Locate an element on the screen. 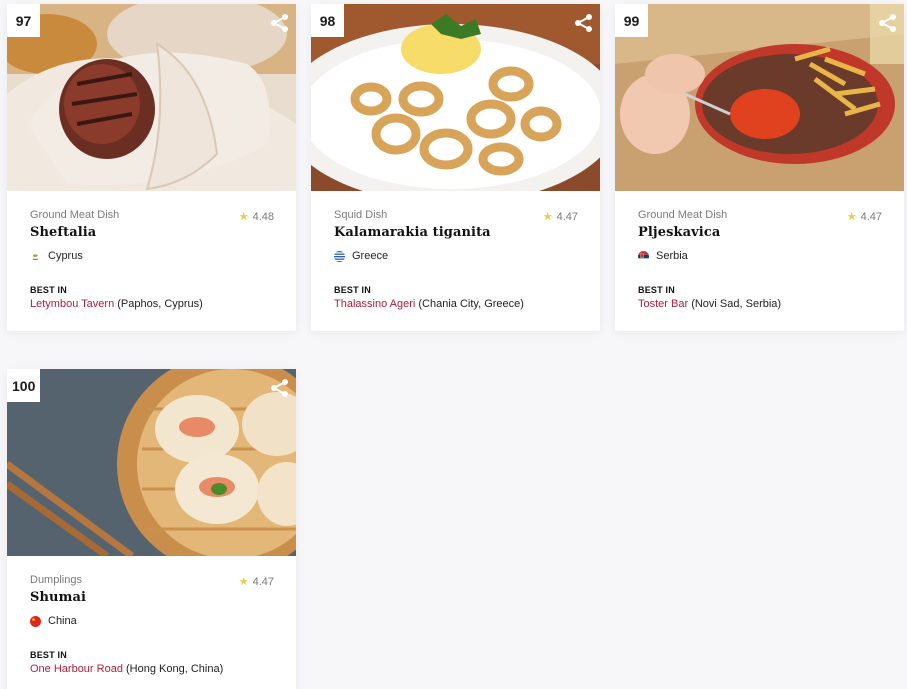 The image size is (907, 689). dish-photo: 98 is located at coordinates (455, 97).